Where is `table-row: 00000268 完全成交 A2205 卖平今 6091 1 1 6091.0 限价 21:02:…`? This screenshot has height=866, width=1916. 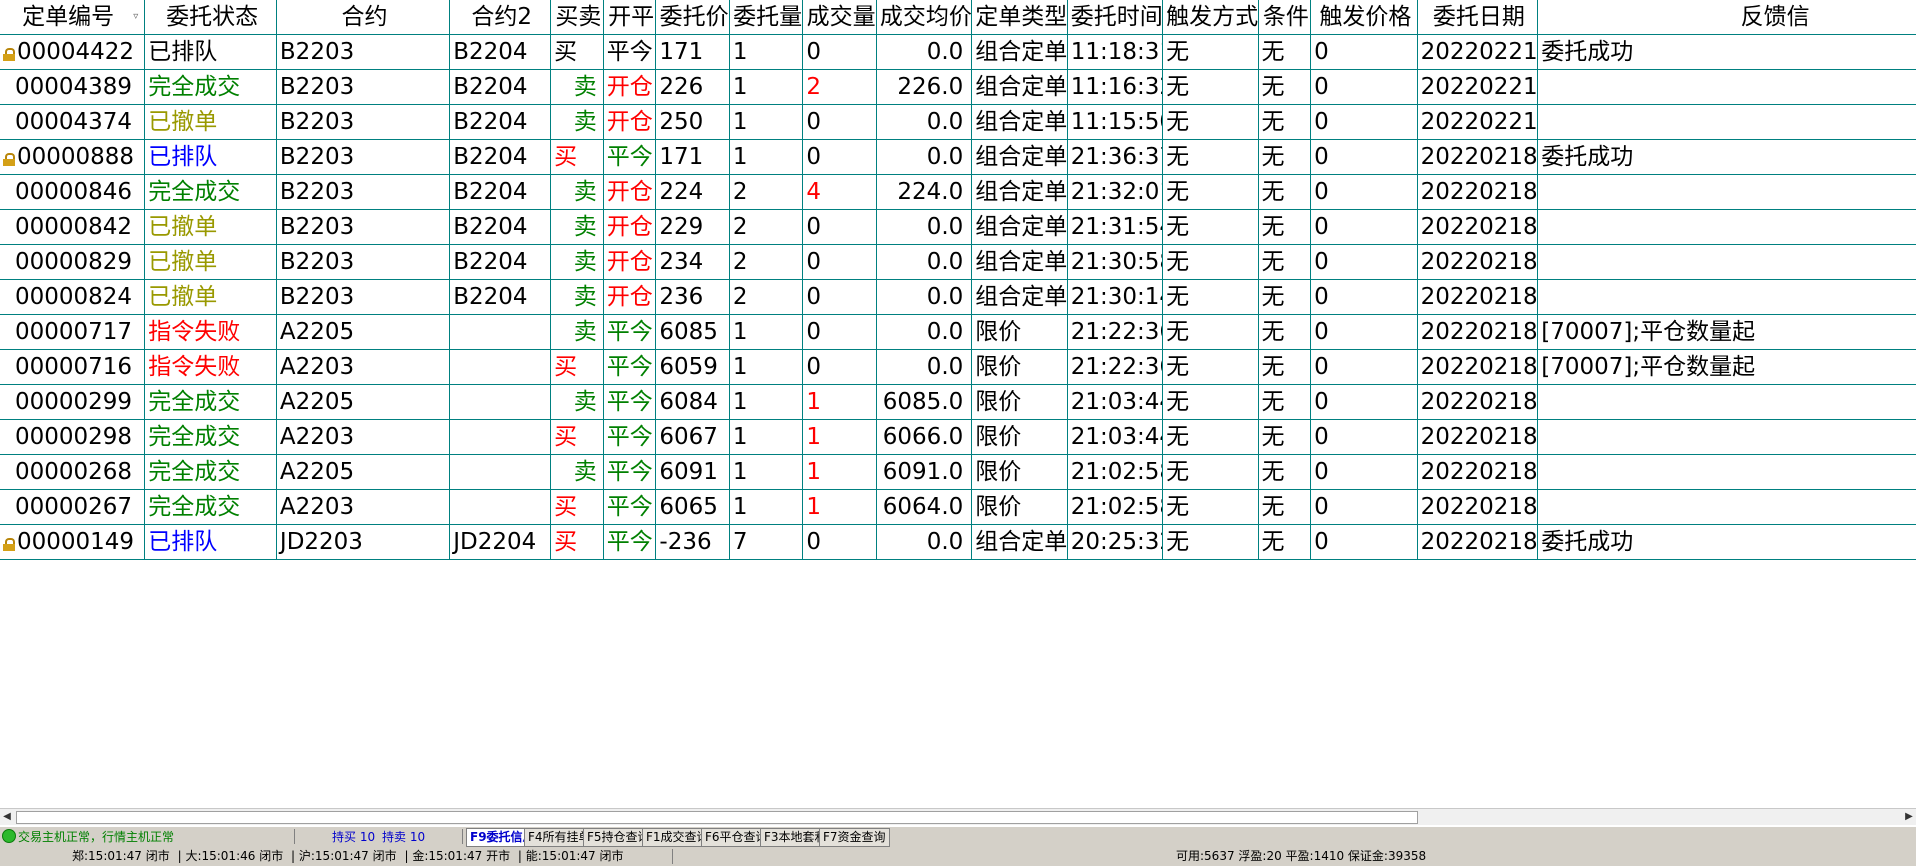 table-row: 00000268 完全成交 A2205 卖平今 6091 1 1 6091.0 限价 21:02:… is located at coordinates (958, 472).